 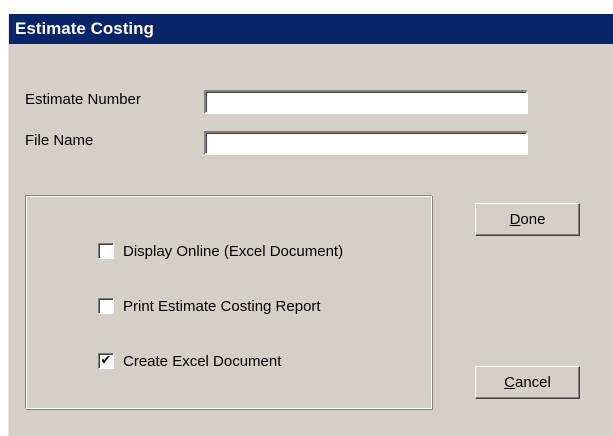 I want to click on done-button: Done, so click(x=527, y=219).